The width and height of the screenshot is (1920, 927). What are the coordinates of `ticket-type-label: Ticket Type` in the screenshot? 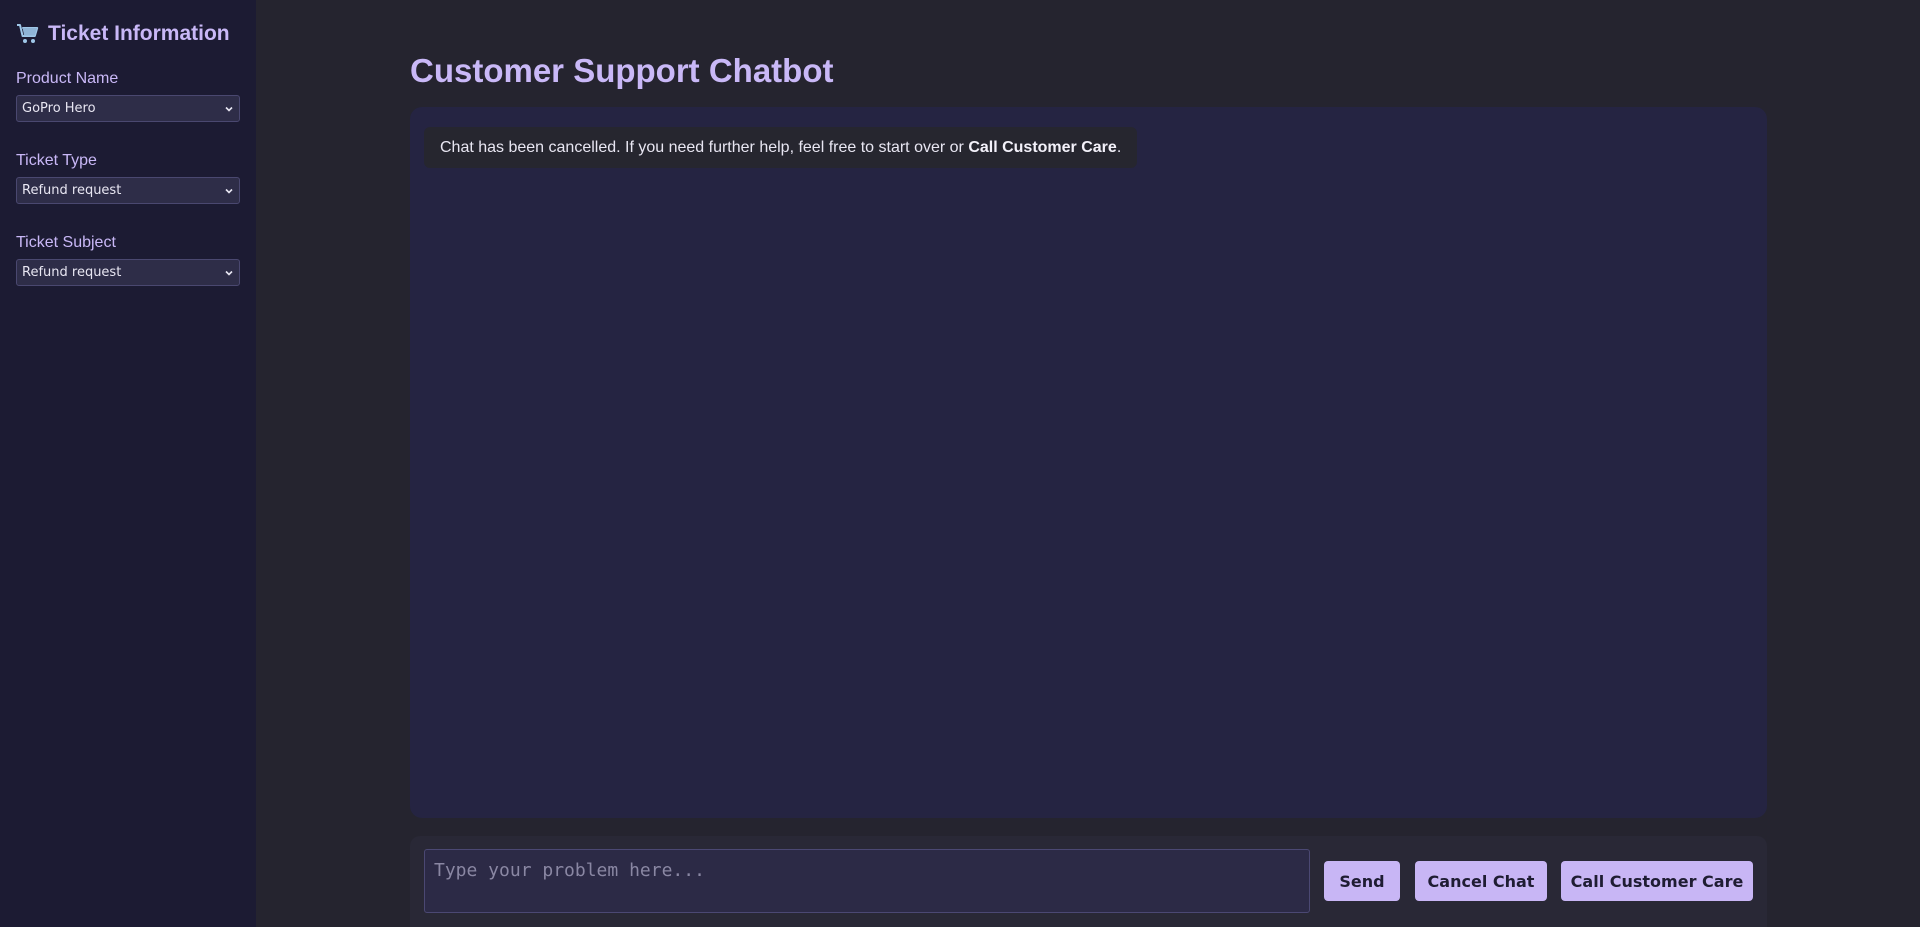 It's located at (56, 160).